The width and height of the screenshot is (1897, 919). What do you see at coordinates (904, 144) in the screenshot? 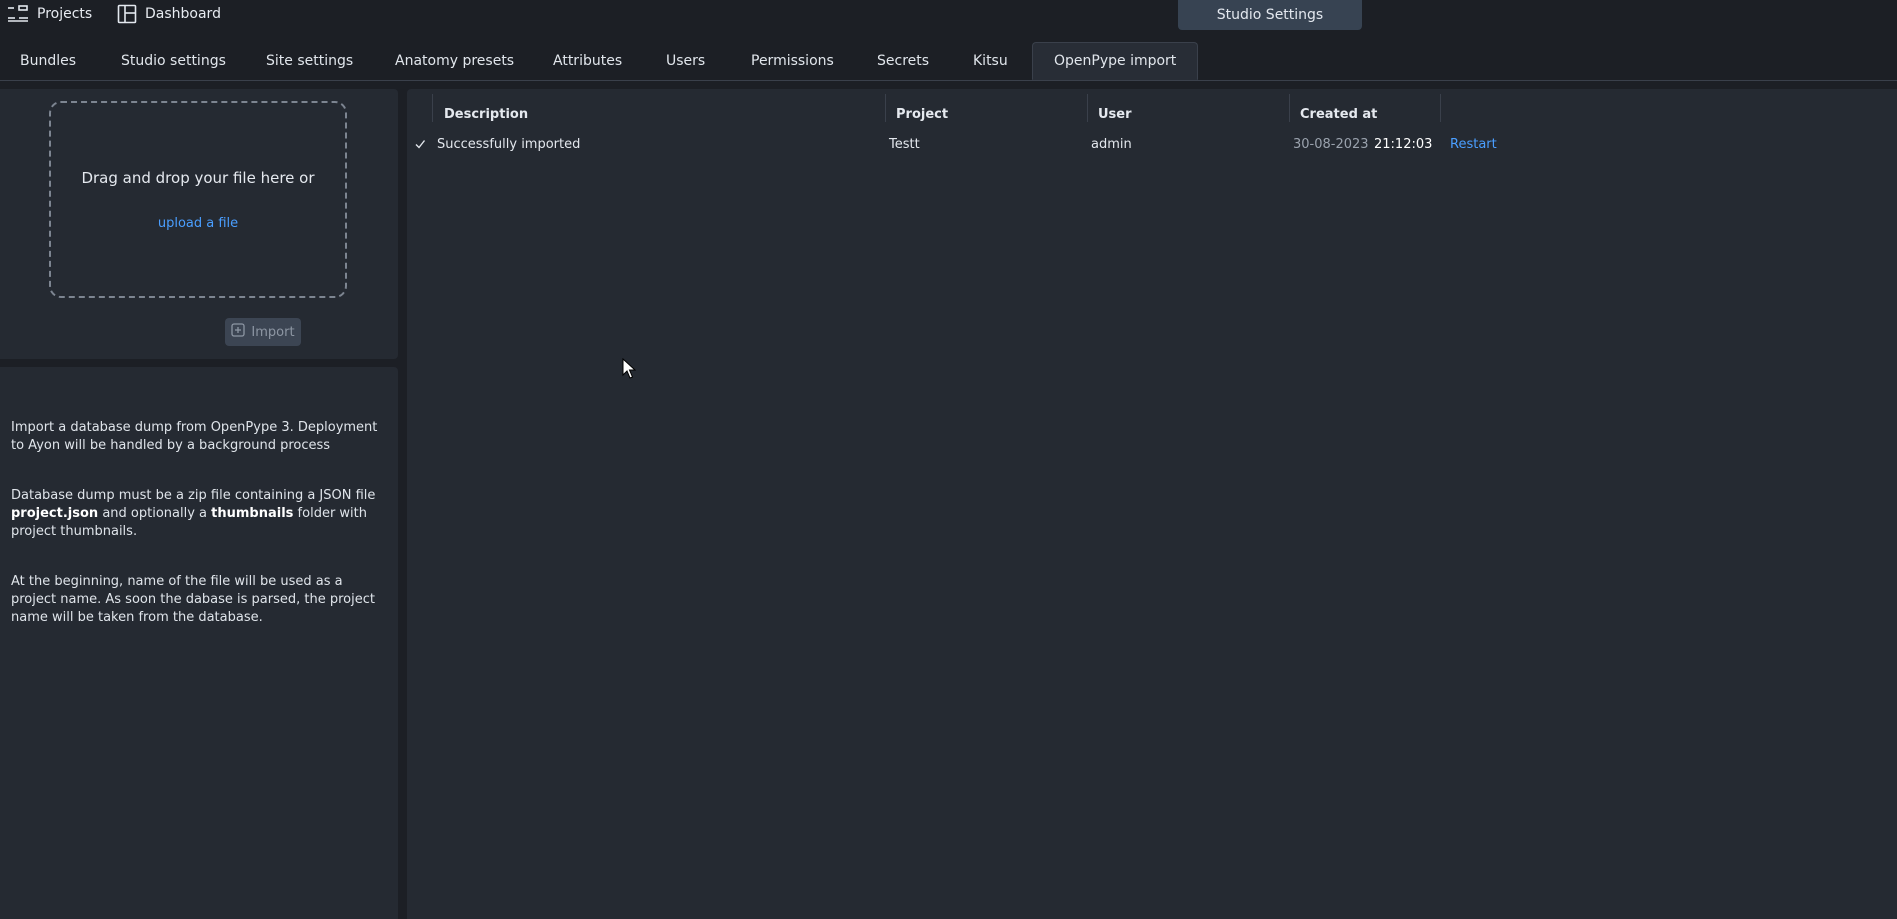
I see `cell-project: Testt` at bounding box center [904, 144].